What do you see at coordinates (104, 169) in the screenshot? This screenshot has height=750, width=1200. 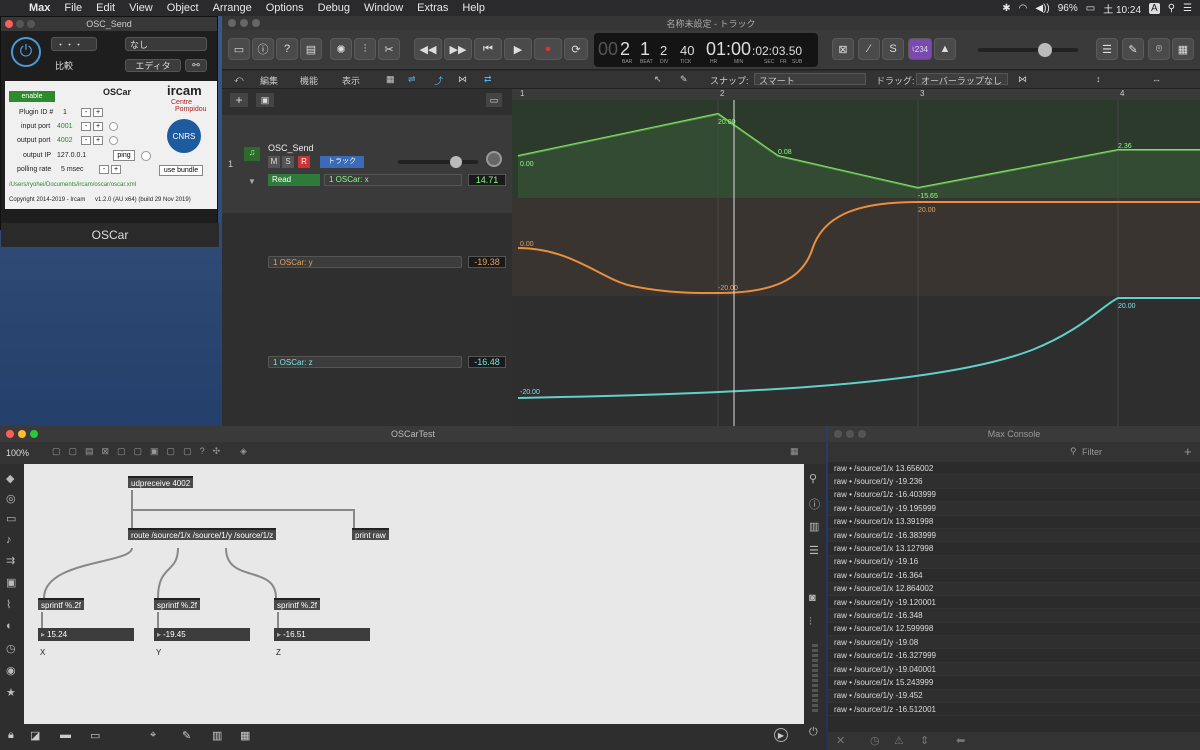 I see `polling-rate-decrement: -` at bounding box center [104, 169].